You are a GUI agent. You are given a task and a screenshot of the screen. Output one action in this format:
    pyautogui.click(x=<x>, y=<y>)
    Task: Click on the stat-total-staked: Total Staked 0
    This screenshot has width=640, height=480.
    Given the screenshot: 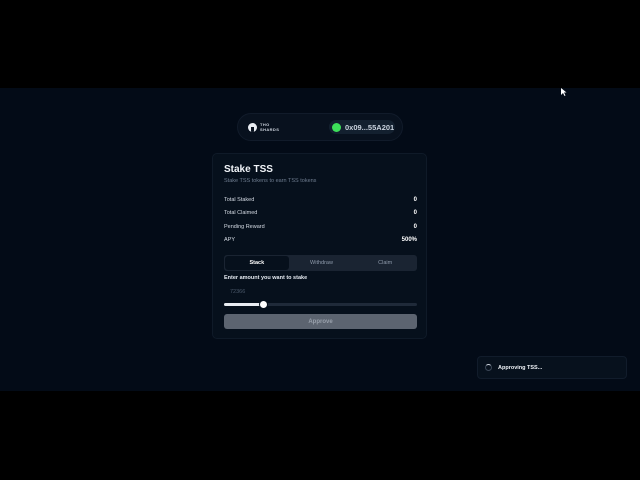 What is the action you would take?
    pyautogui.click(x=320, y=201)
    